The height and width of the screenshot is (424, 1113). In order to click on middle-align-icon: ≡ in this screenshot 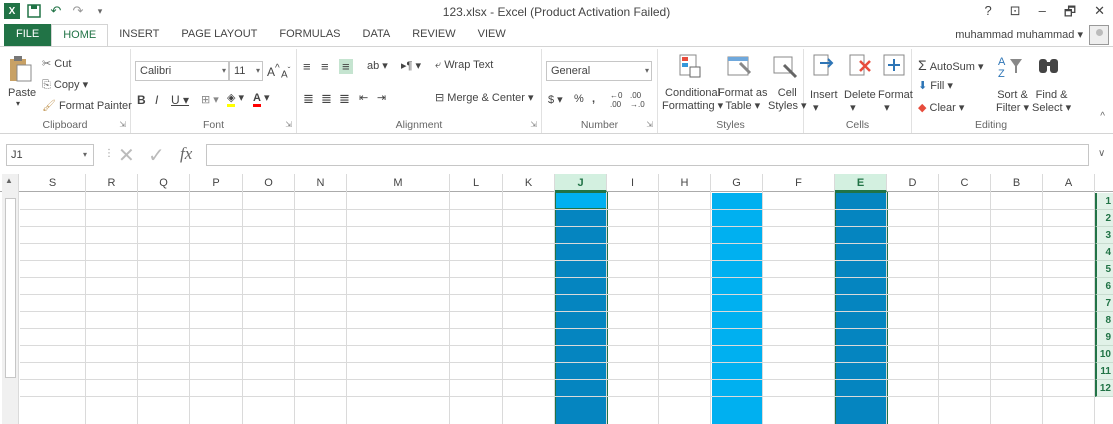, I will do `click(325, 66)`.